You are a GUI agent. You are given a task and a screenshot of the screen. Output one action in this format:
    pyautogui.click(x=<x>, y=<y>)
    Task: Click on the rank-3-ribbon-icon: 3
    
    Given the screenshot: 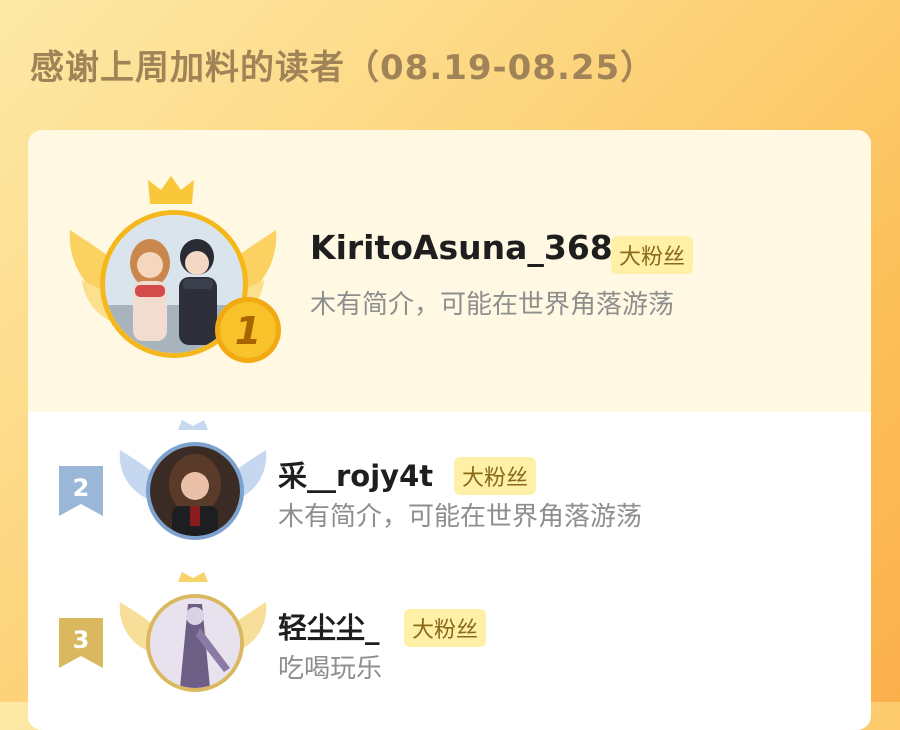 What is the action you would take?
    pyautogui.click(x=81, y=643)
    